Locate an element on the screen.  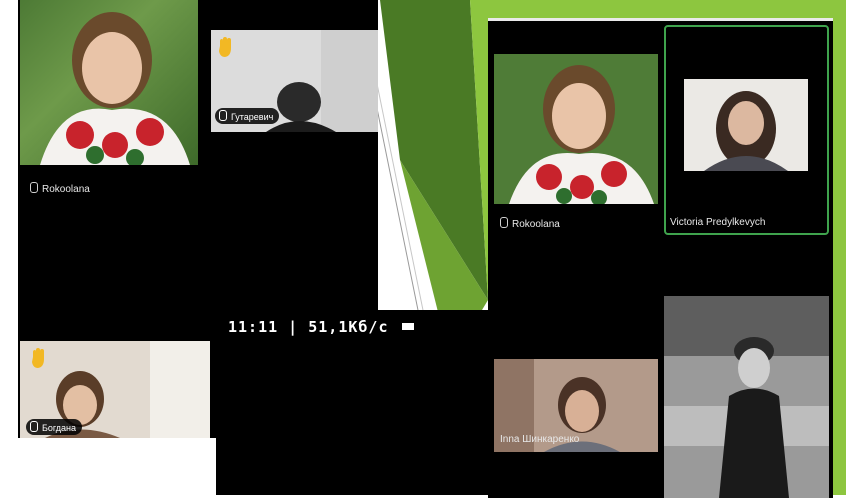
participant-name-pill: Гутаревич is located at coordinates (247, 116).